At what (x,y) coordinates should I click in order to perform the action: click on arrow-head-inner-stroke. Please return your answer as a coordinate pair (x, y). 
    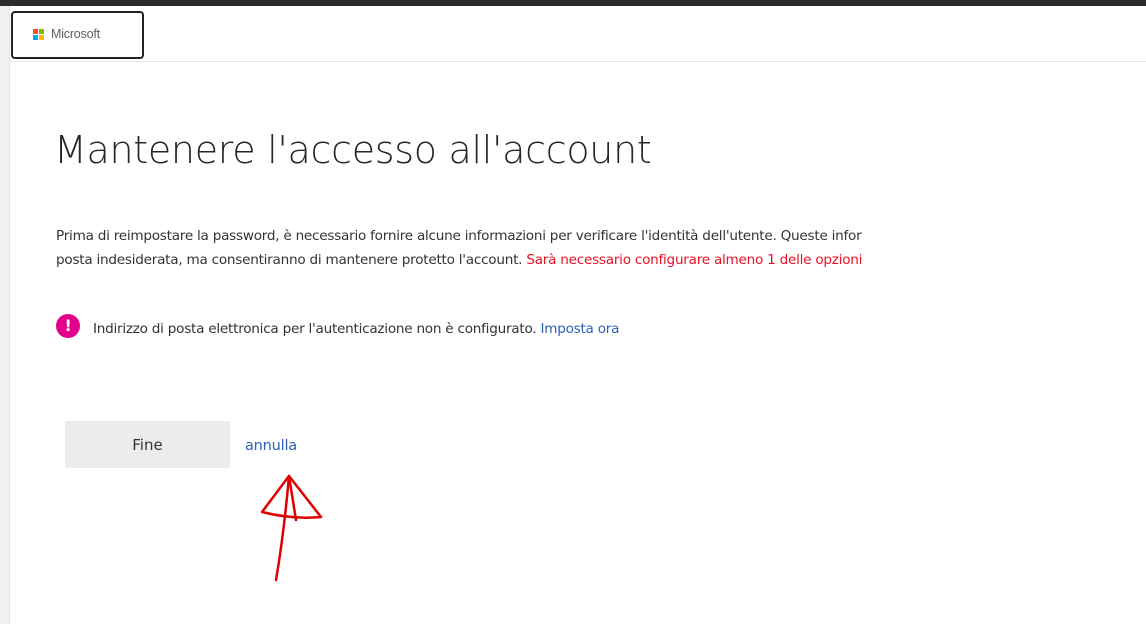
    Looking at the image, I should click on (292, 498).